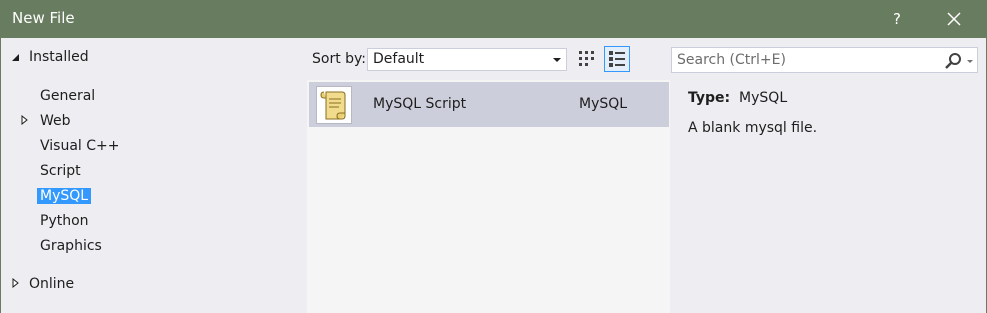 Image resolution: width=987 pixels, height=313 pixels. Describe the element at coordinates (970, 61) in the screenshot. I see `search-options-chevron-icon` at that location.